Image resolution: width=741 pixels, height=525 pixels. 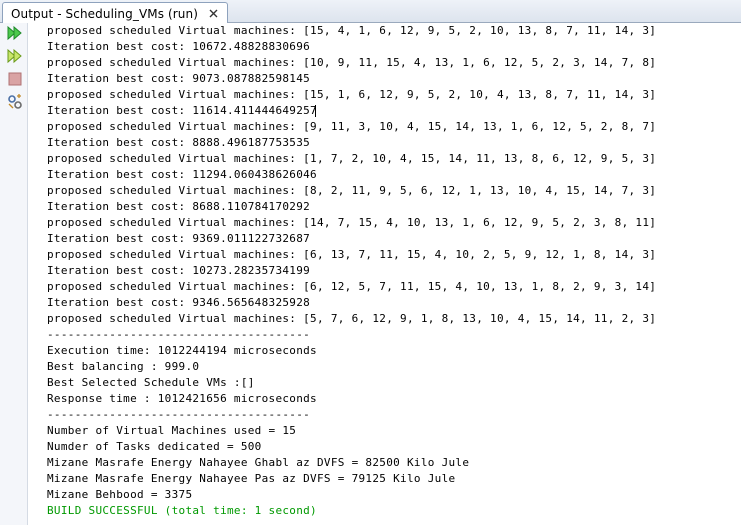 I want to click on output-line: Iteration best cost: 10273.28235734199, so click(x=179, y=270).